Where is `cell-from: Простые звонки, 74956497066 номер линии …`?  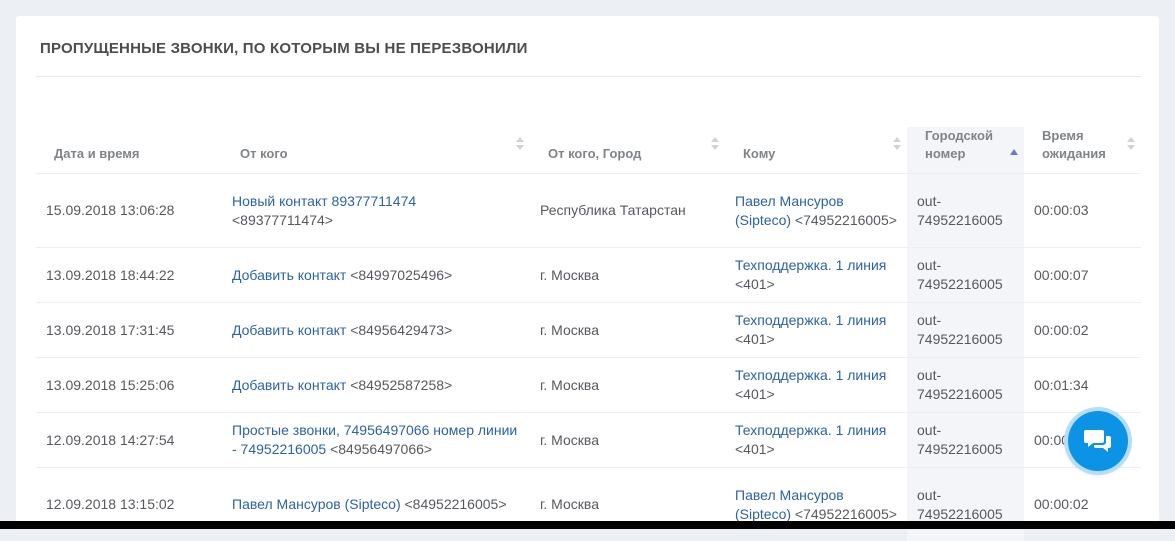
cell-from: Простые звонки, 74956497066 номер линии … is located at coordinates (376, 440).